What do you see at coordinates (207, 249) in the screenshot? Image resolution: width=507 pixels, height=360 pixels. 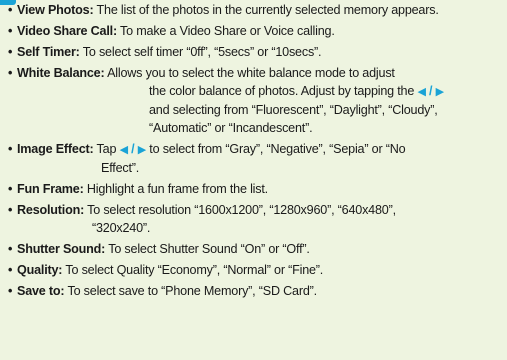 I see `item-text: To select Shutter Sound “On” or “Off”.` at bounding box center [207, 249].